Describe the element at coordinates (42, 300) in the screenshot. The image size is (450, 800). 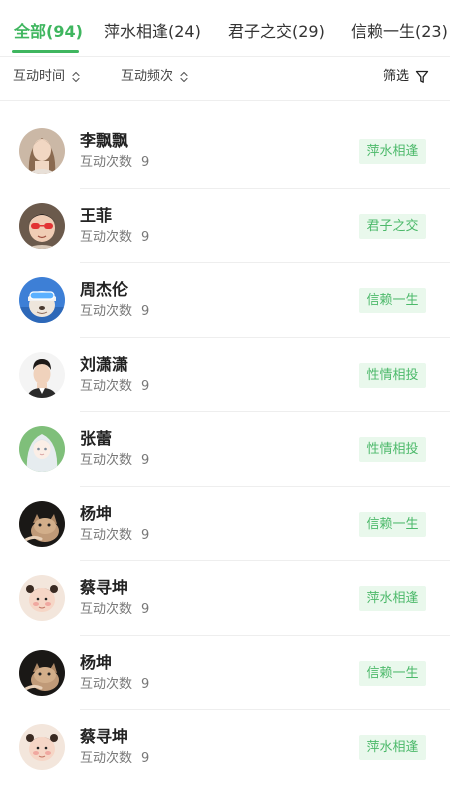
I see `avatar-dog-goggles-icon` at that location.